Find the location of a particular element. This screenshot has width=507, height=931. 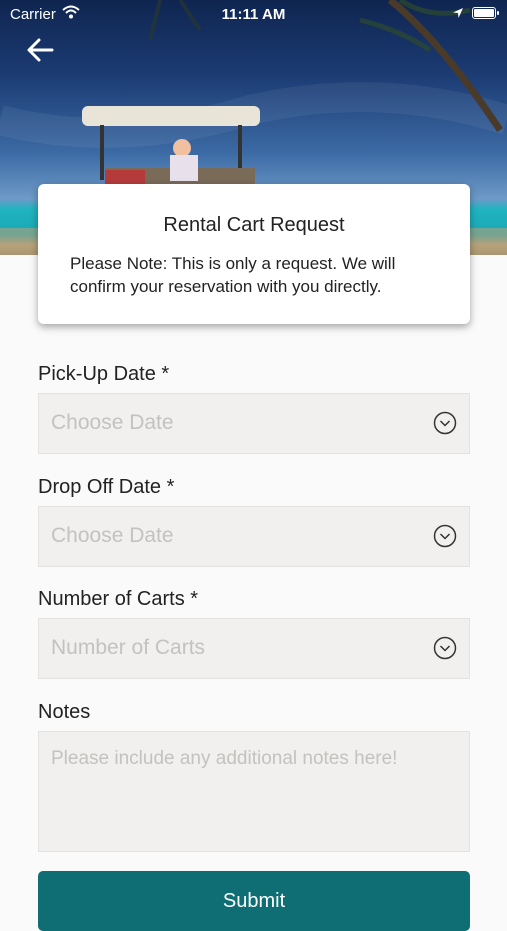

location-icon is located at coordinates (458, 13).